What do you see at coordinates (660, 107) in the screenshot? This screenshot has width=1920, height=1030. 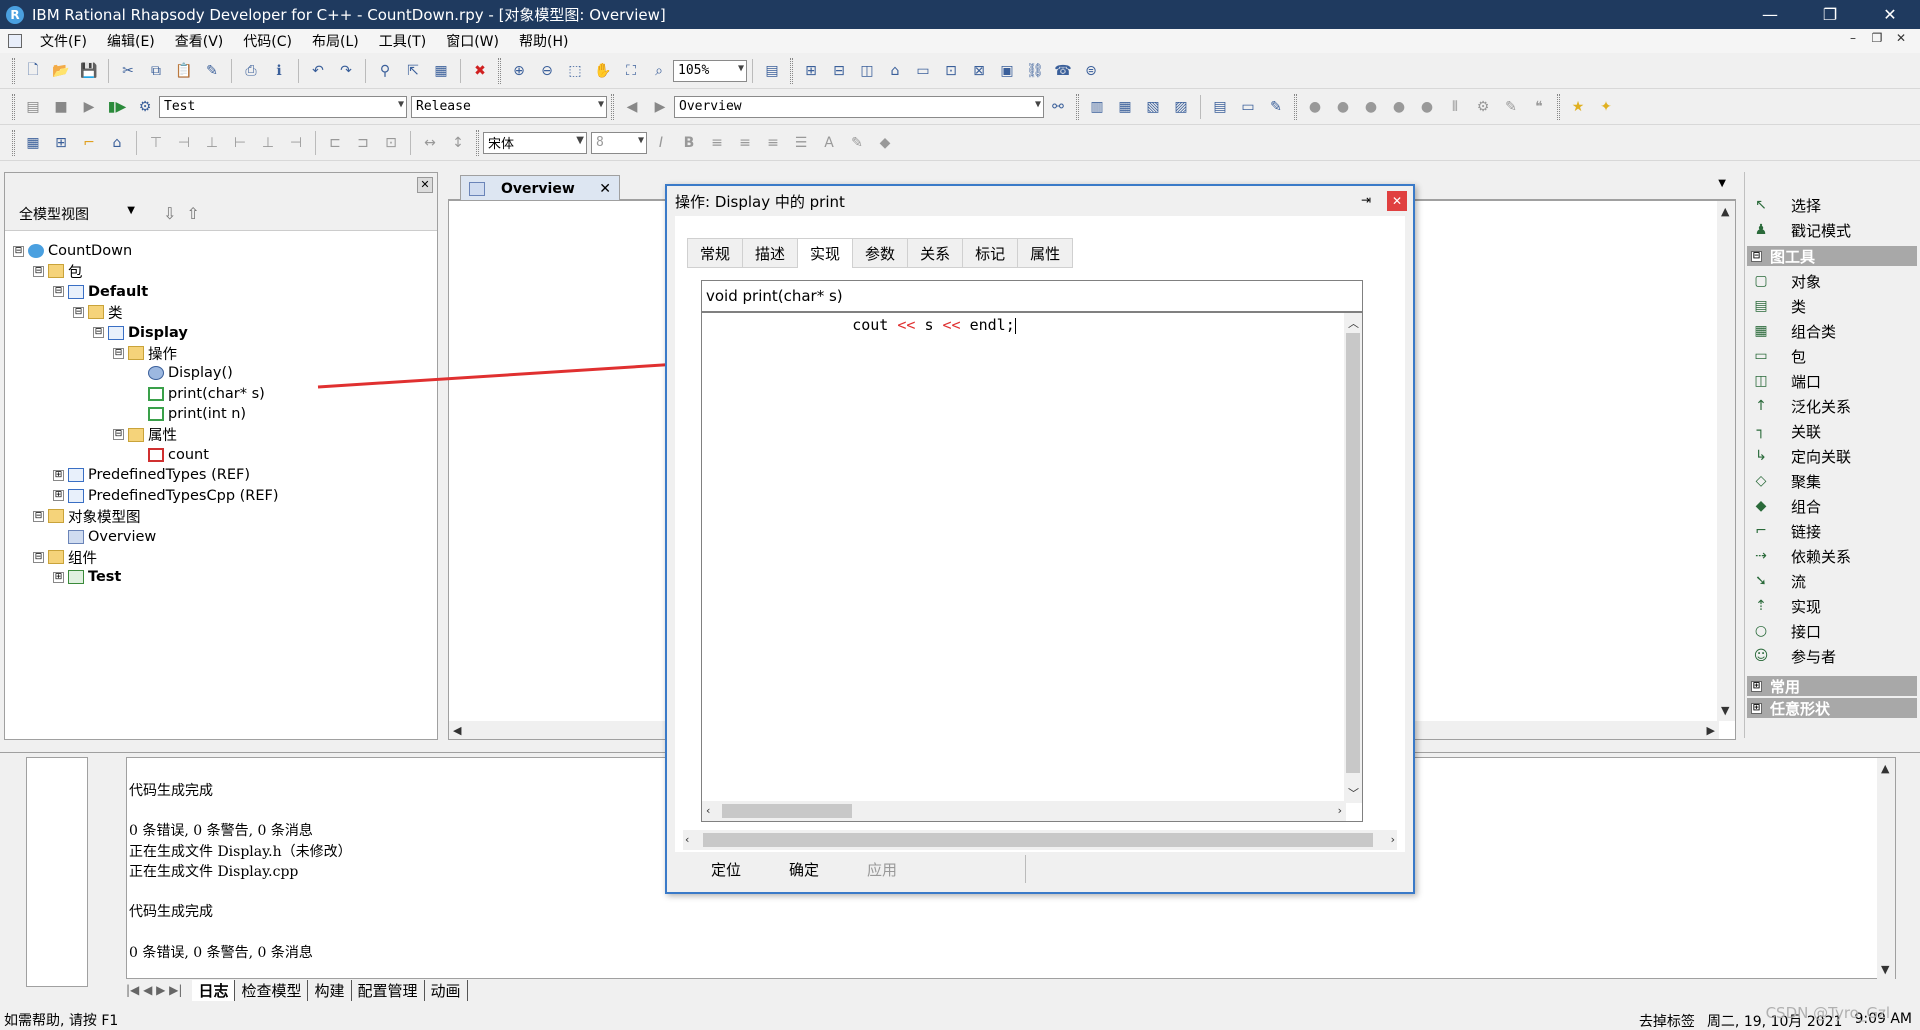 I see `forward-icon: ▶` at bounding box center [660, 107].